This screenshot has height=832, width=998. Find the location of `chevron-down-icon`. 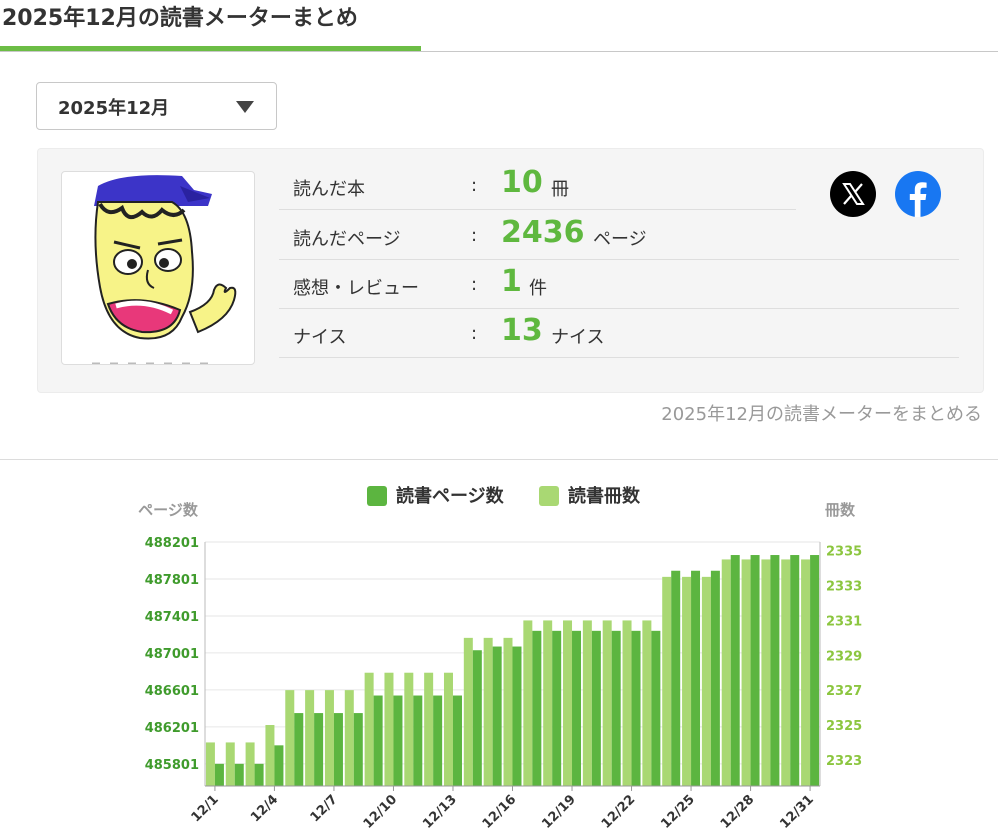

chevron-down-icon is located at coordinates (245, 107).